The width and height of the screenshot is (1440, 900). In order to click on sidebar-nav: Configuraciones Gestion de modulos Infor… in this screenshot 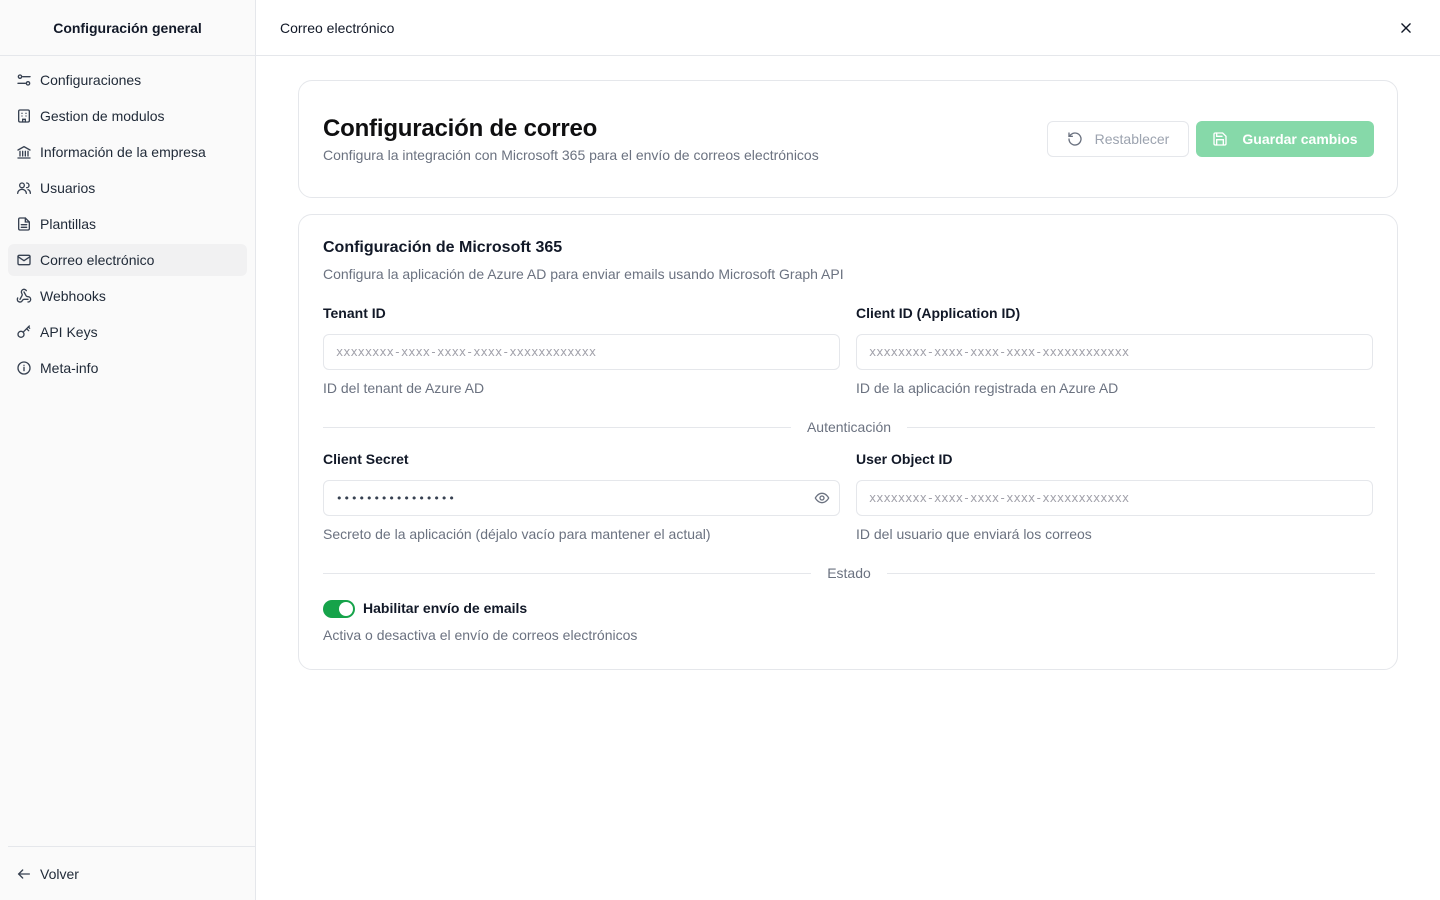, I will do `click(127, 226)`.